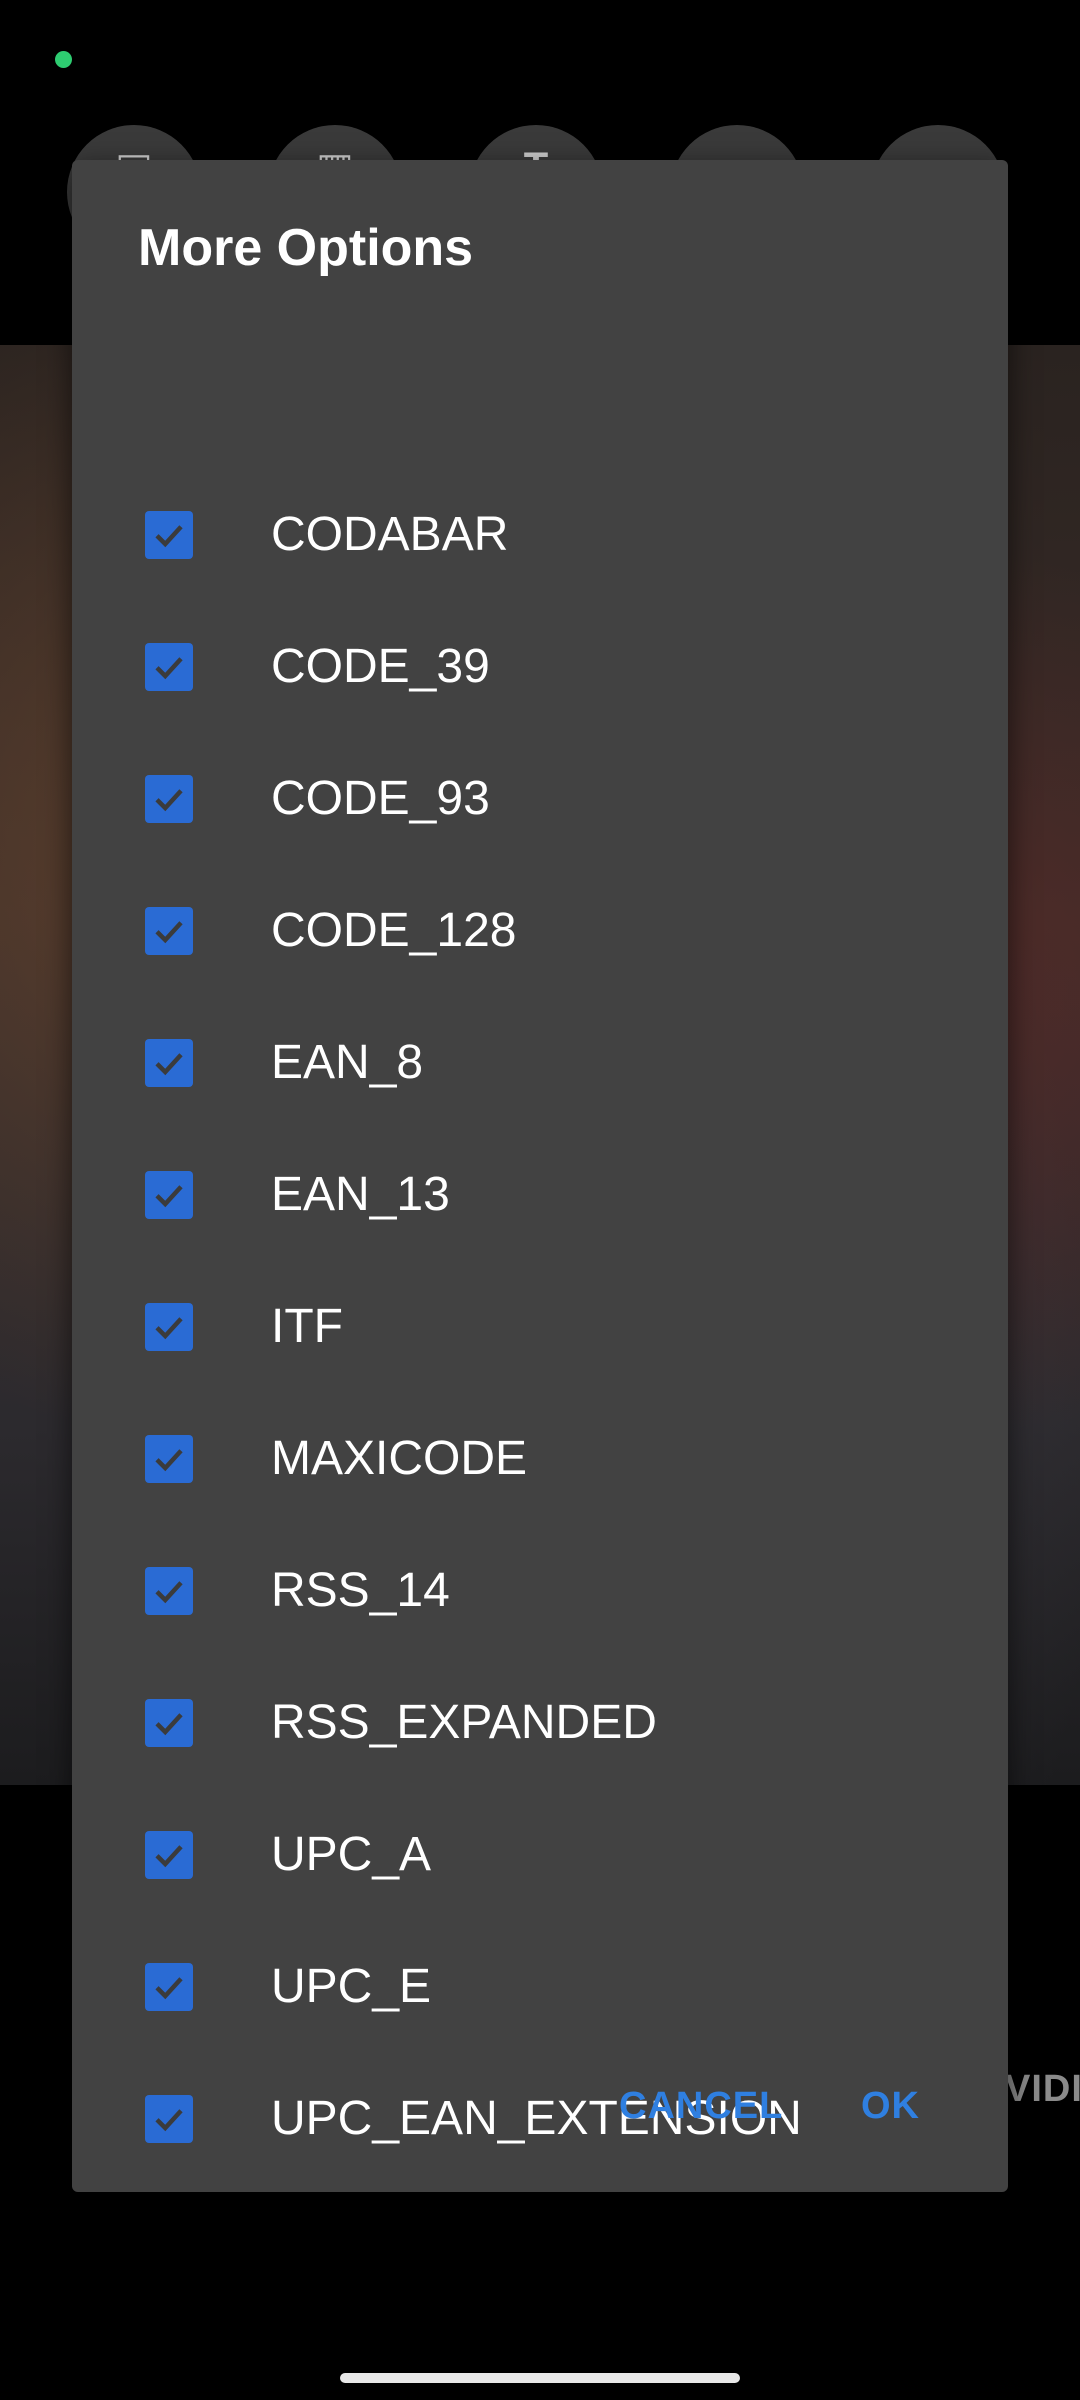  I want to click on option-codabar: CODABAR, so click(540, 587).